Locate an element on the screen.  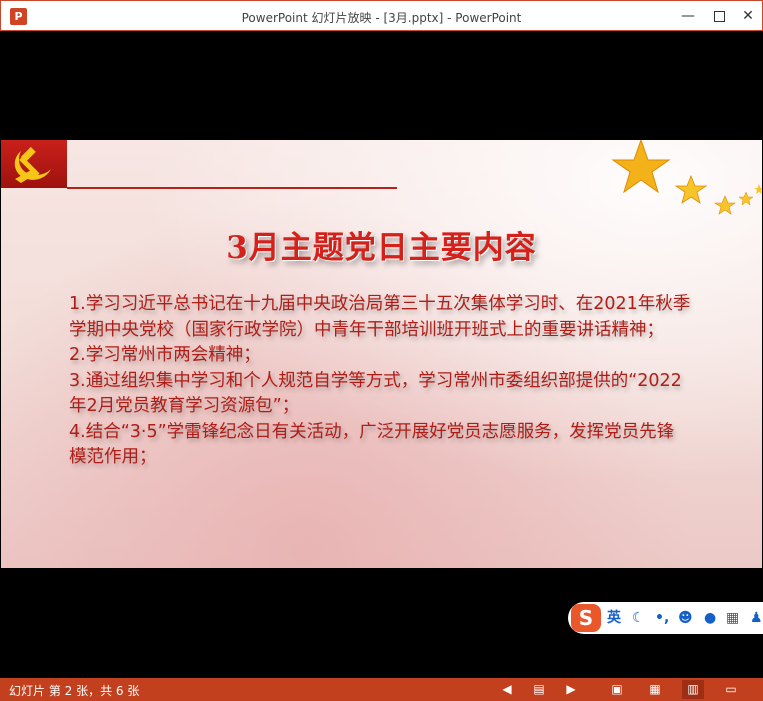
projector-icon: ▭ is located at coordinates (731, 689).